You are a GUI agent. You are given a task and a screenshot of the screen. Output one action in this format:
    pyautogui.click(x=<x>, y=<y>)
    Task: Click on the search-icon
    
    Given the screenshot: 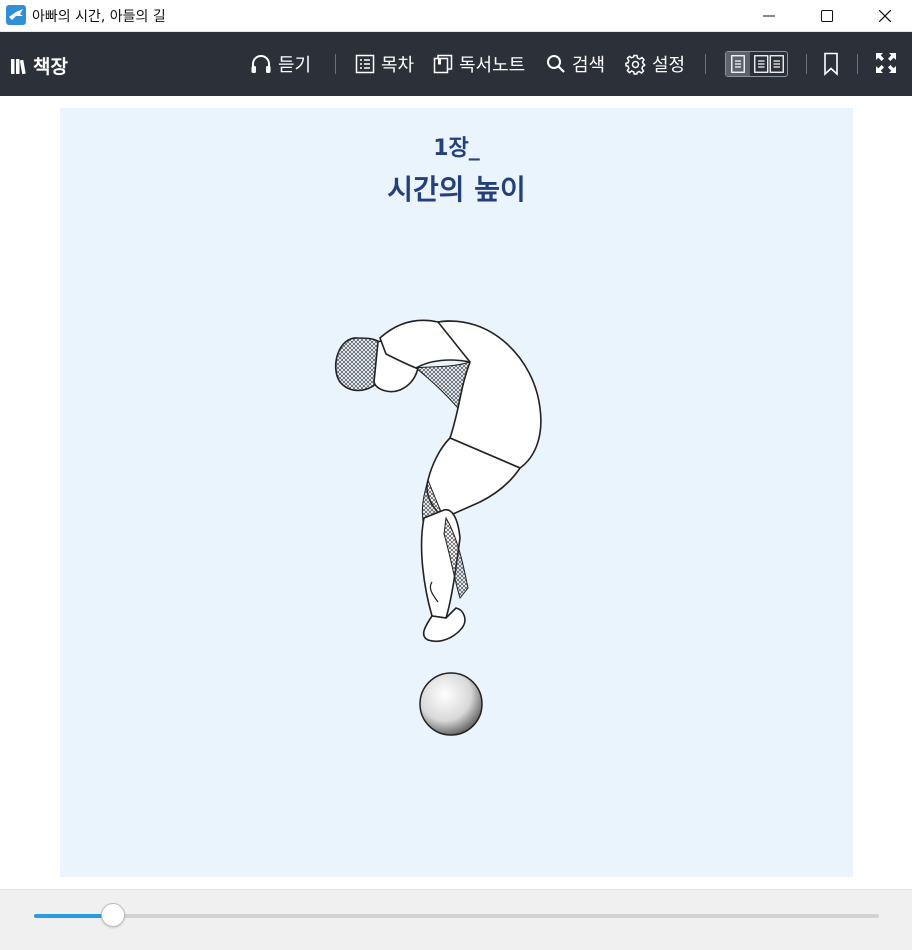 What is the action you would take?
    pyautogui.click(x=556, y=64)
    